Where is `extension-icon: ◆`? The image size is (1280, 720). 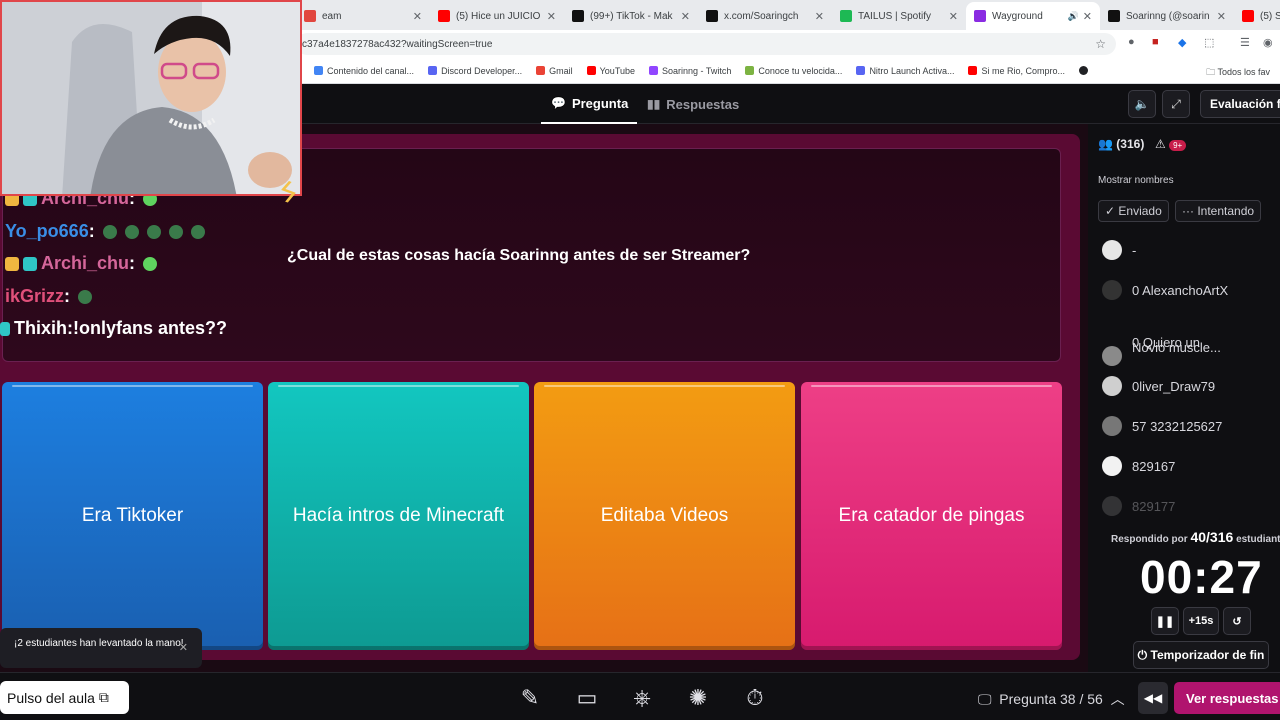 extension-icon: ◆ is located at coordinates (1182, 42).